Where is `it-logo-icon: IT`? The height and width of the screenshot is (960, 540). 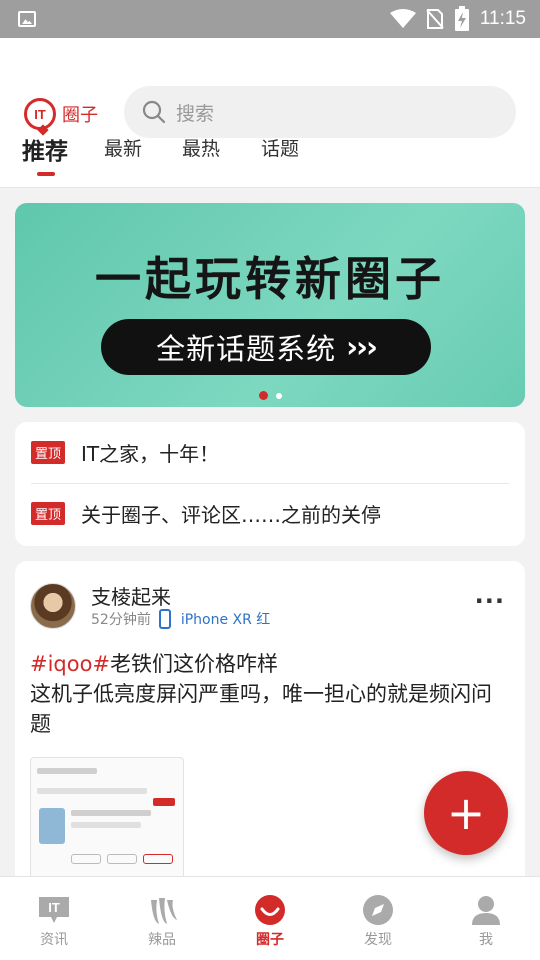
it-logo-icon: IT is located at coordinates (40, 114).